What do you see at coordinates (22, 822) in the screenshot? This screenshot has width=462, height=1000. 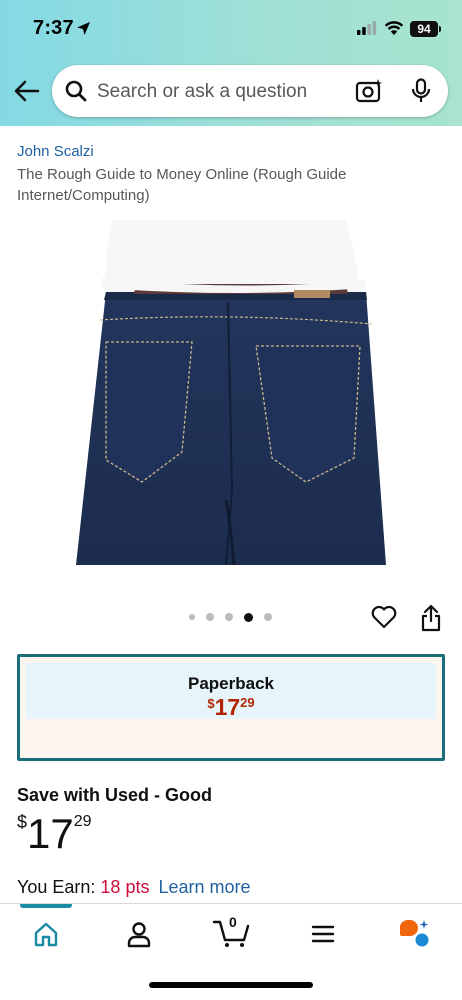 I see `used-price-currency: $` at bounding box center [22, 822].